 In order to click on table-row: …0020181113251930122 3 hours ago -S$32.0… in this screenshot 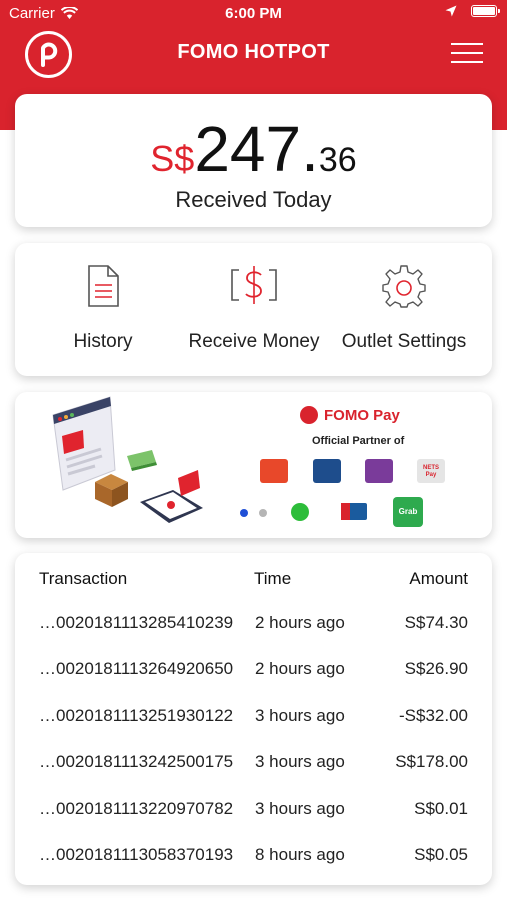, I will do `click(253, 717)`.